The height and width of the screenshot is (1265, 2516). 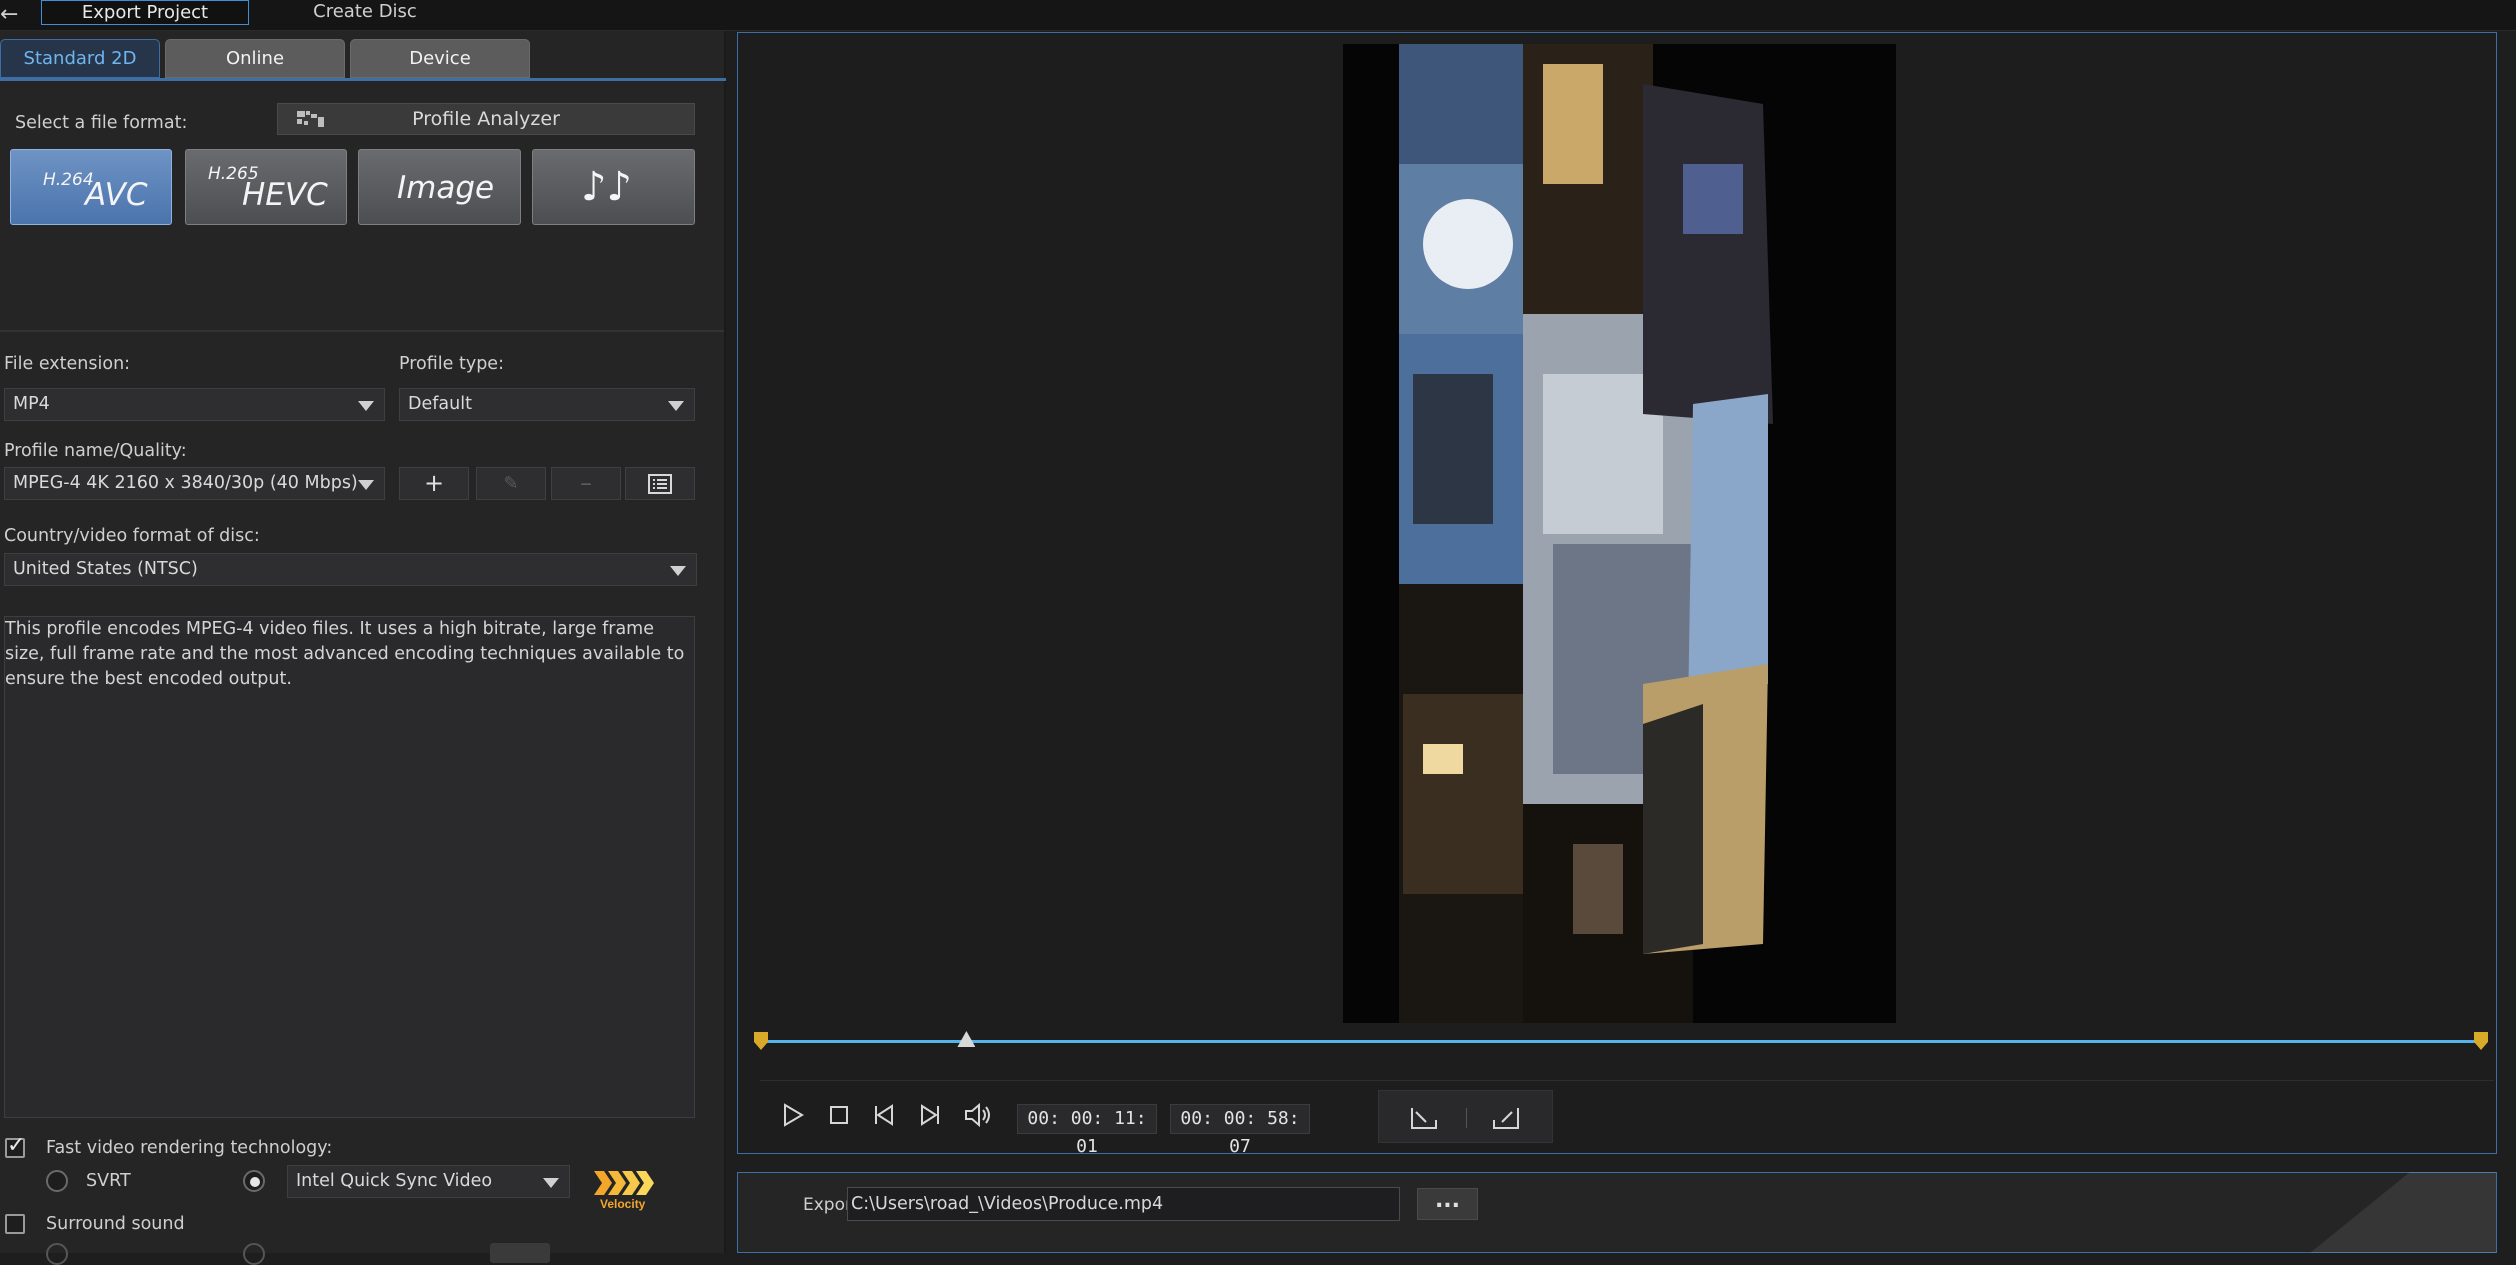 I want to click on minus-icon: –, so click(x=586, y=483).